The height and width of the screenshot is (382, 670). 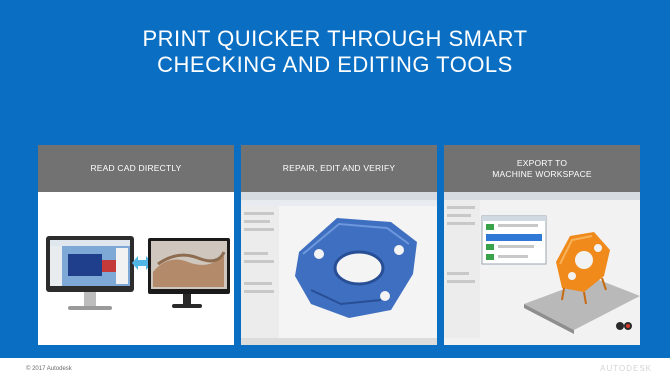 I want to click on autodesk-logo: AUTODESK, so click(x=626, y=368).